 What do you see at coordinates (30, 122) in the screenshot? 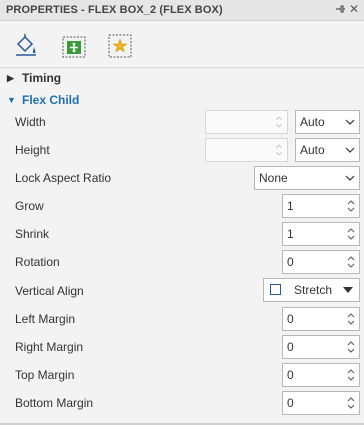
I see `width-label: Width` at bounding box center [30, 122].